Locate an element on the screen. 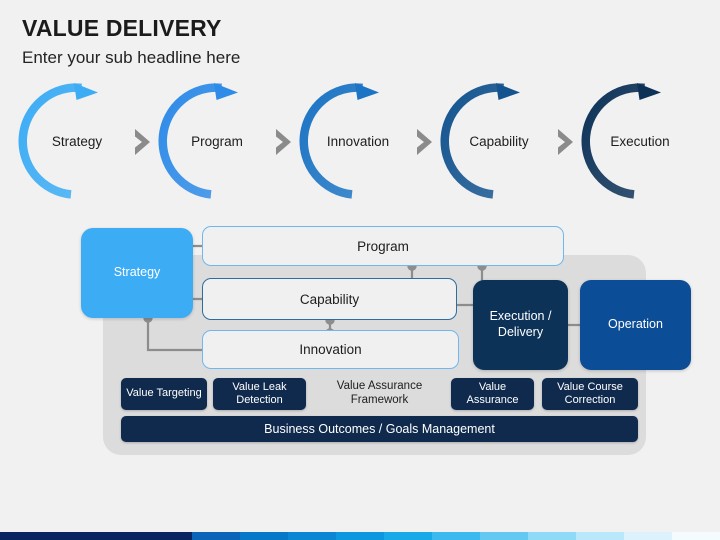 This screenshot has width=720, height=540. value-item-assurance-label: Value Assurance is located at coordinates (492, 393).